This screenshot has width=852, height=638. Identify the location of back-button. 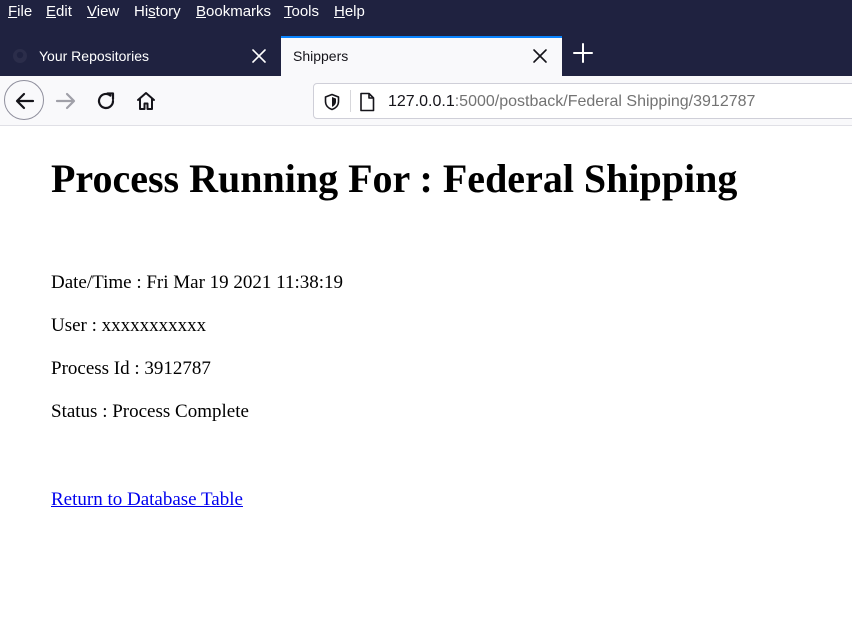
(24, 100).